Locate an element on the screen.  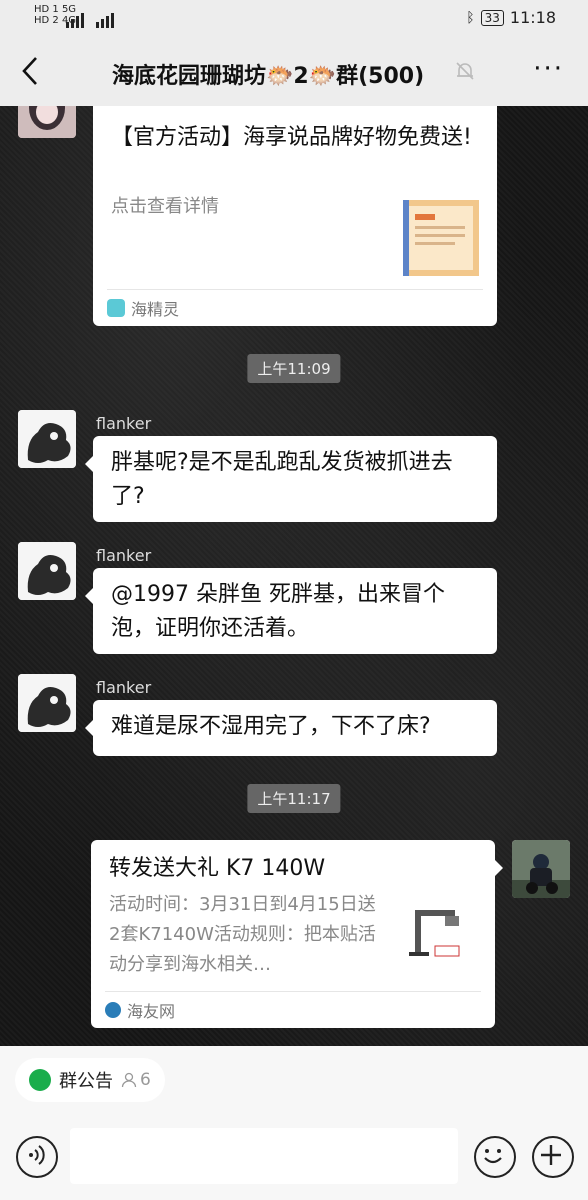
person-icon is located at coordinates (129, 1080).